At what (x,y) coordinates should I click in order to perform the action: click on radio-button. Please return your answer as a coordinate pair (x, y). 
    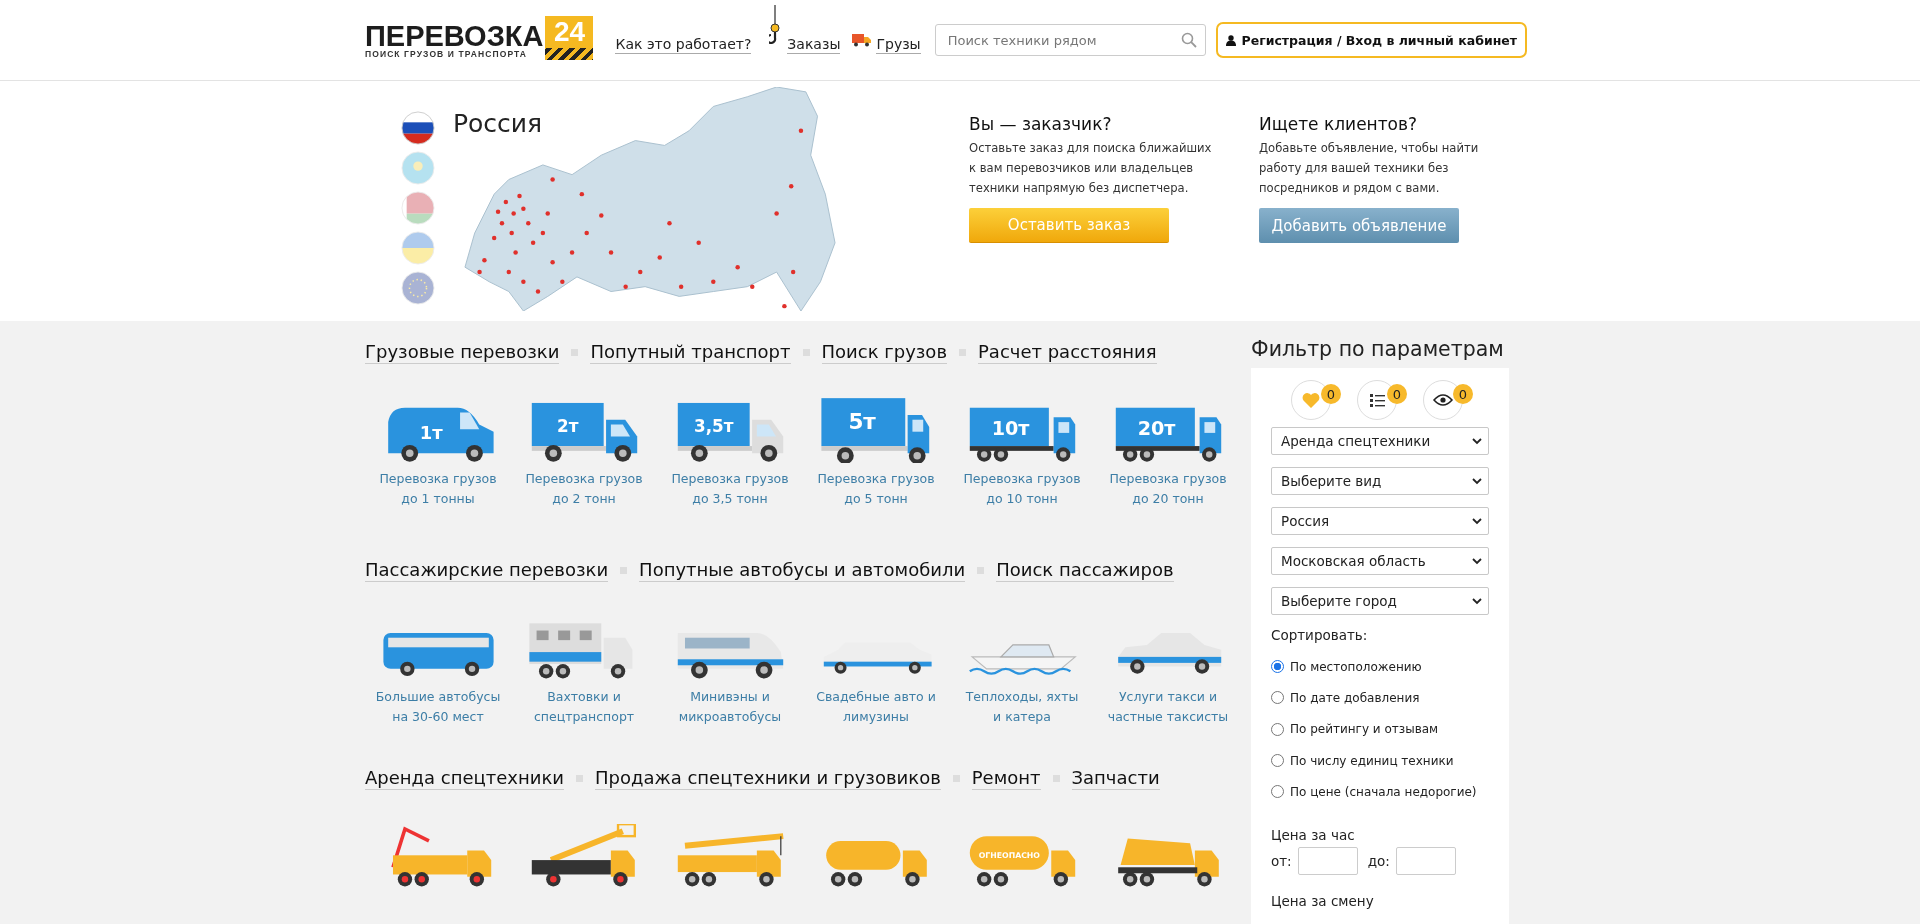
    Looking at the image, I should click on (1277, 667).